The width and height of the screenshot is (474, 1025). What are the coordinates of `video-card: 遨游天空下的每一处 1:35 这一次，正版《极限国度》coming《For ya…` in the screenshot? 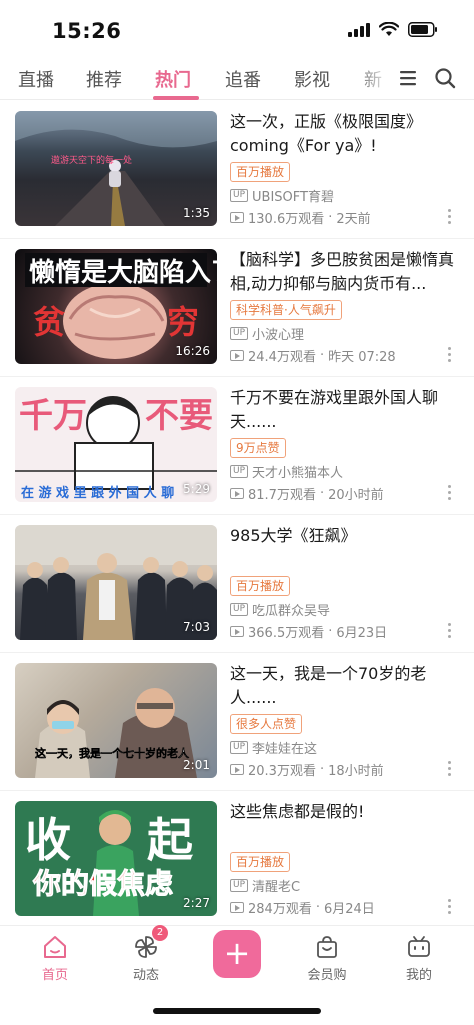 It's located at (237, 170).